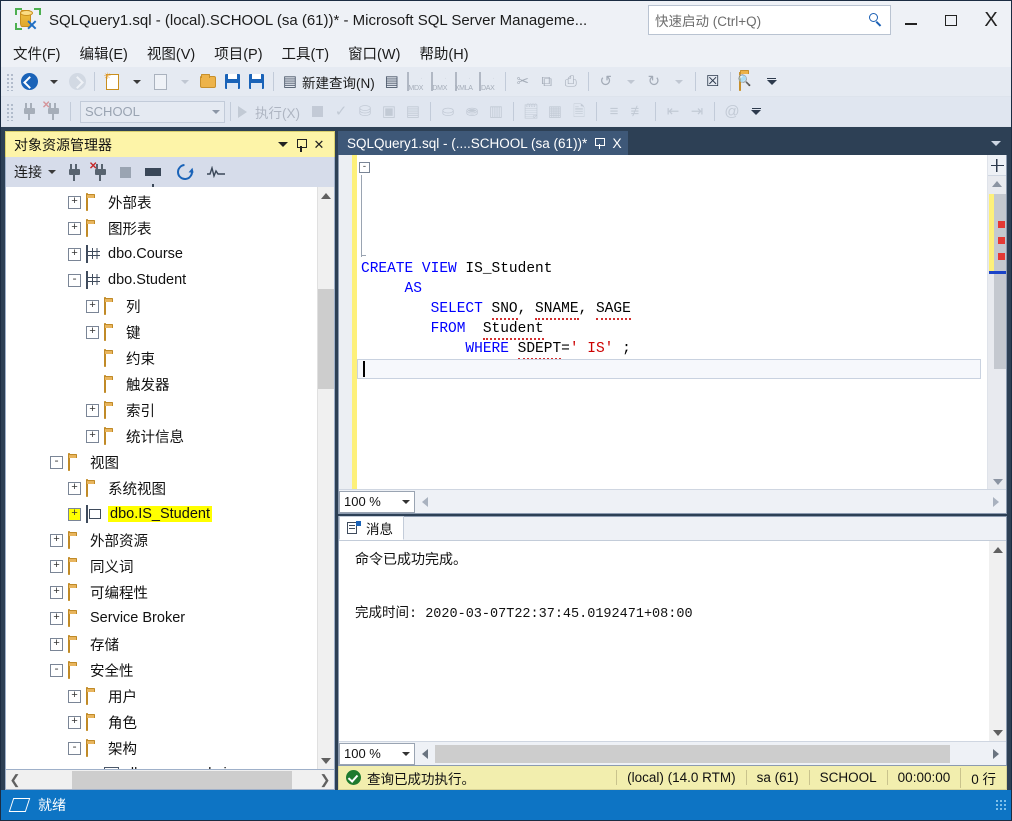  I want to click on disconnect-plug-icon: ✕, so click(98, 171).